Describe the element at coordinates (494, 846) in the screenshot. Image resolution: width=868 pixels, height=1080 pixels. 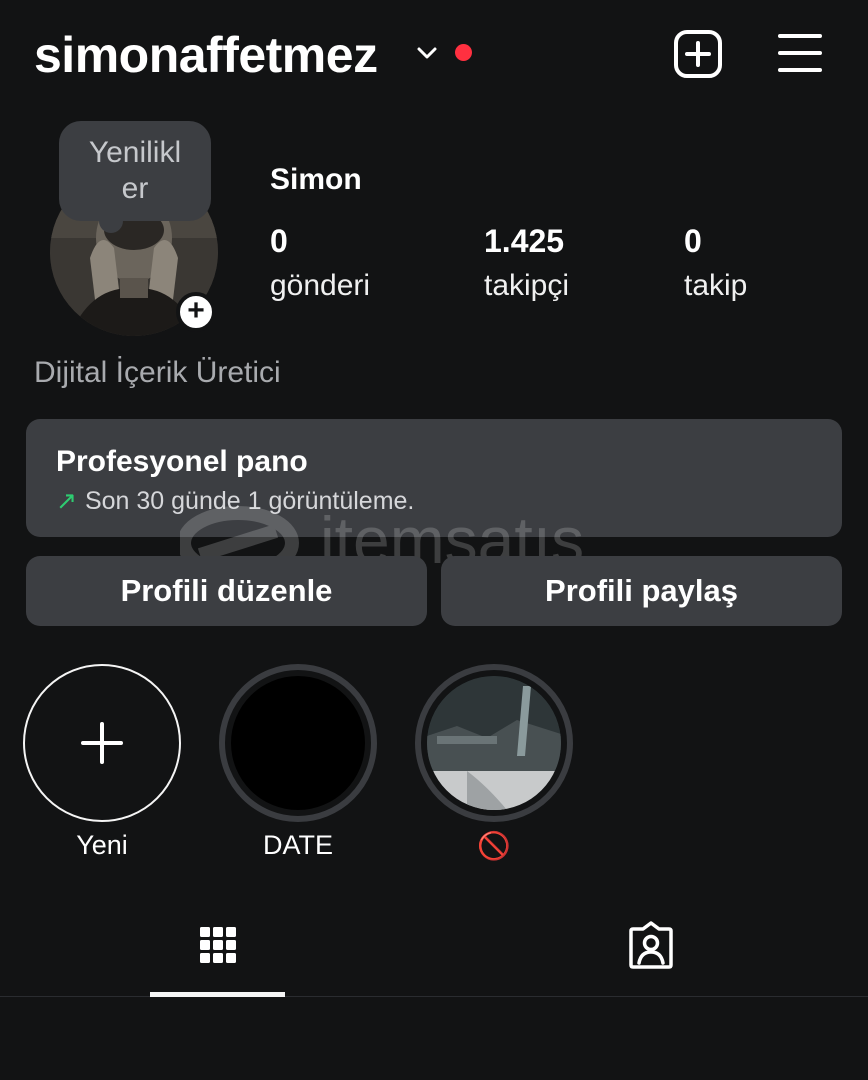
I see `highlight-label: 🚫` at that location.